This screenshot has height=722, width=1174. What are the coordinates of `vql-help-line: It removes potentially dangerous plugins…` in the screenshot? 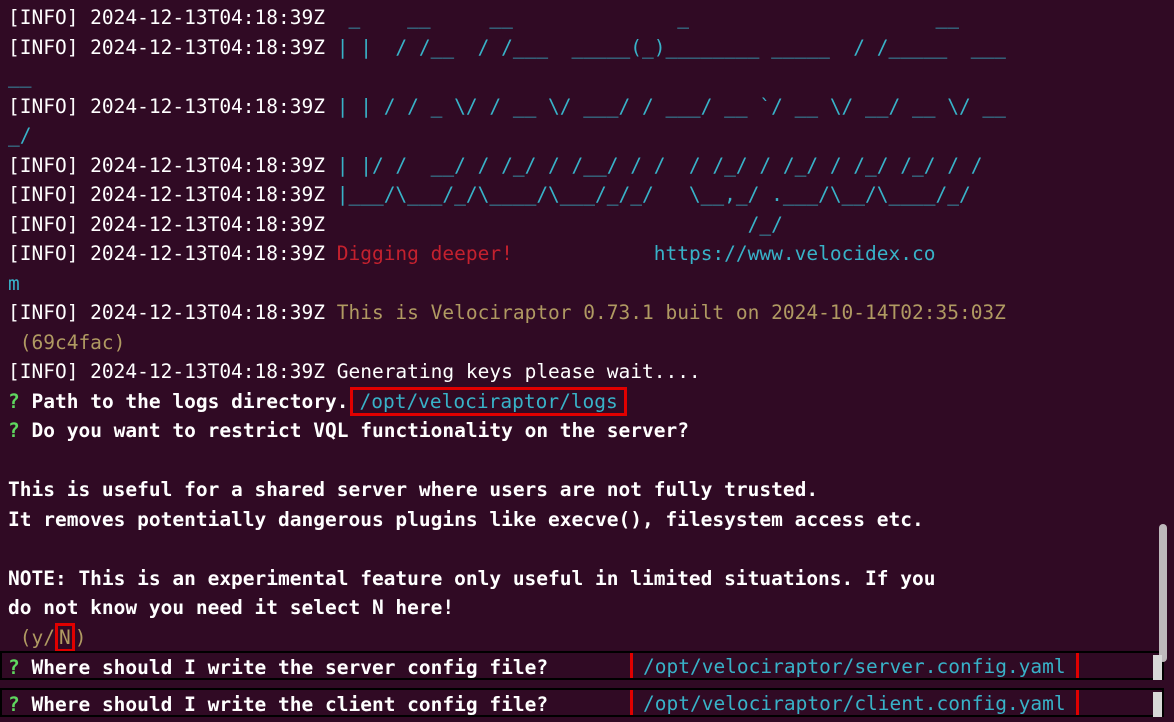 It's located at (466, 519).